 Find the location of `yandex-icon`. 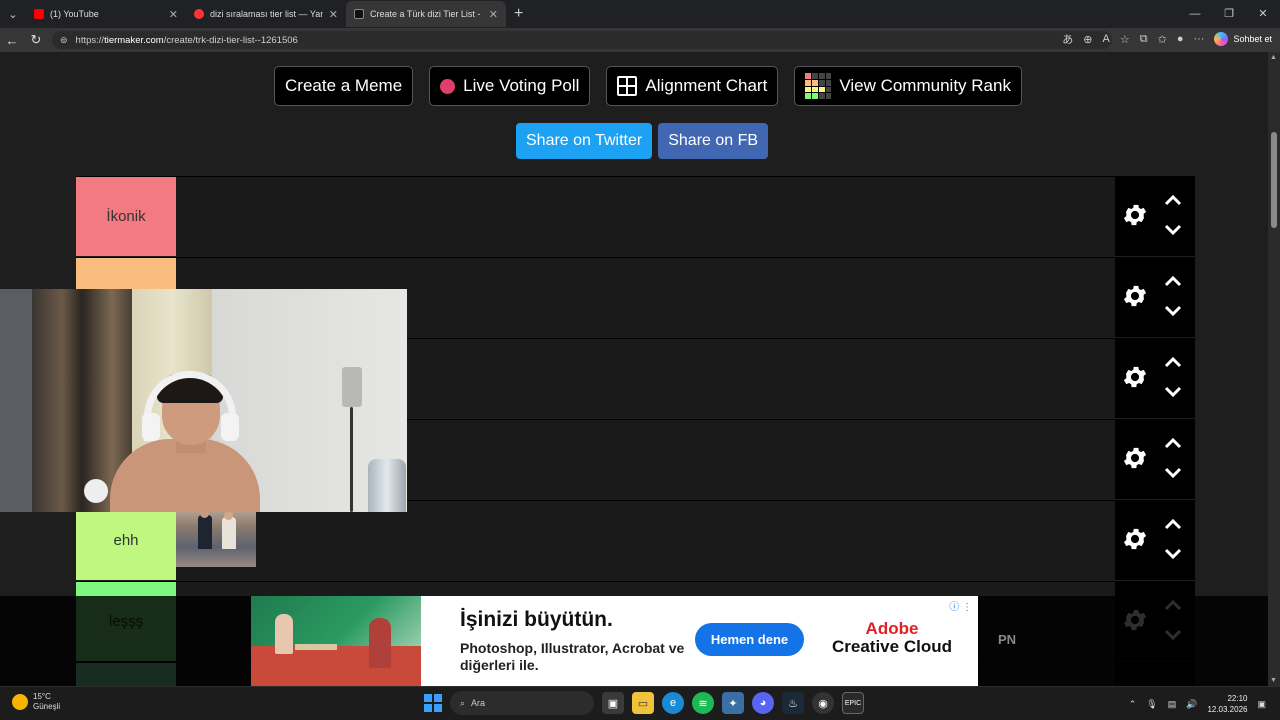

yandex-icon is located at coordinates (199, 14).